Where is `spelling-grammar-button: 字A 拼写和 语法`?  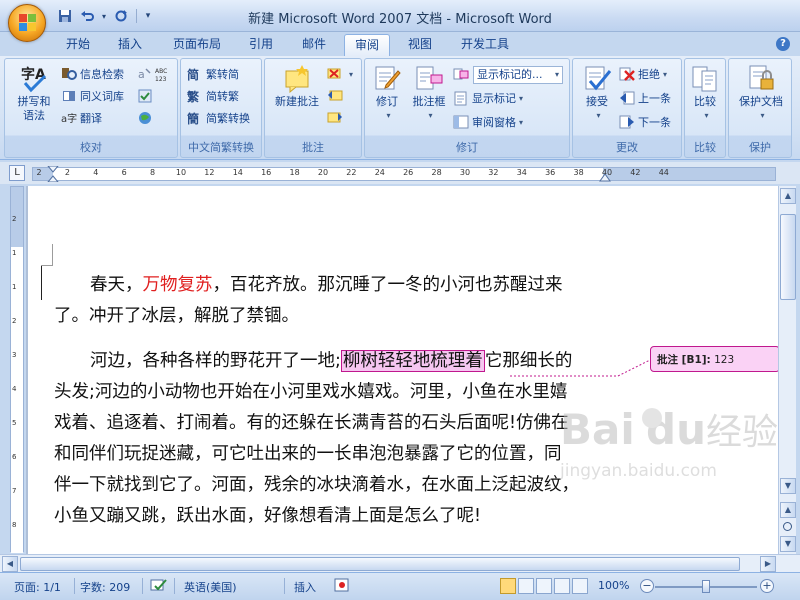
spelling-grammar-button: 字A 拼写和 语法 is located at coordinates (34, 93).